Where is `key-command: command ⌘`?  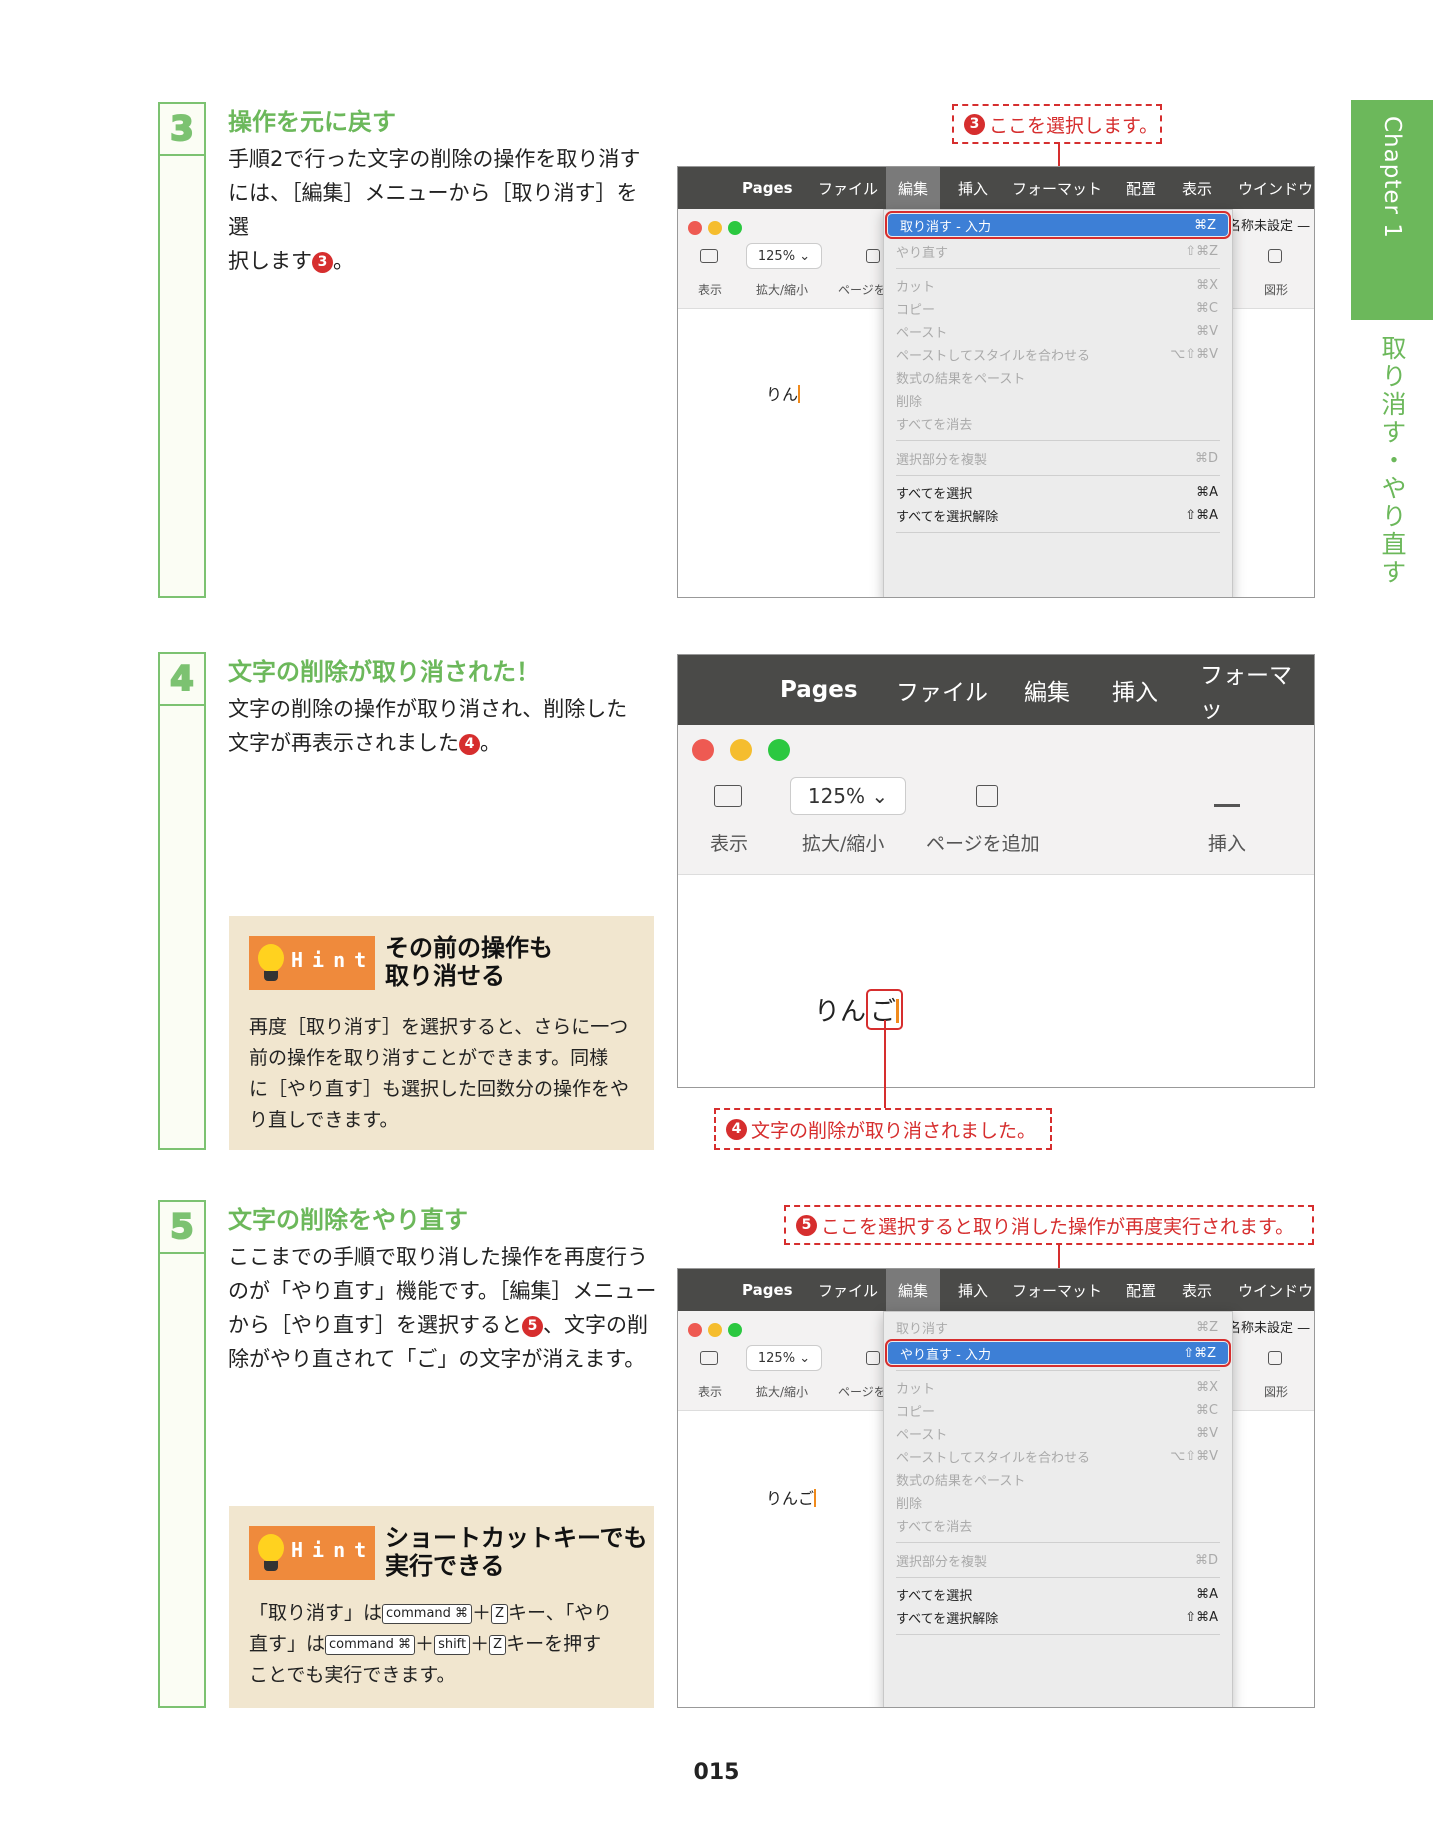 key-command: command ⌘ is located at coordinates (370, 1645).